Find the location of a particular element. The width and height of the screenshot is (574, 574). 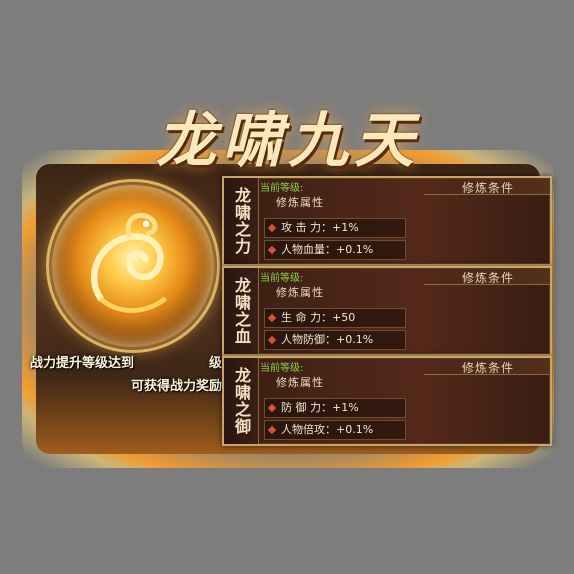

attr-row: 人物倍攻：+0.1% is located at coordinates (335, 430).